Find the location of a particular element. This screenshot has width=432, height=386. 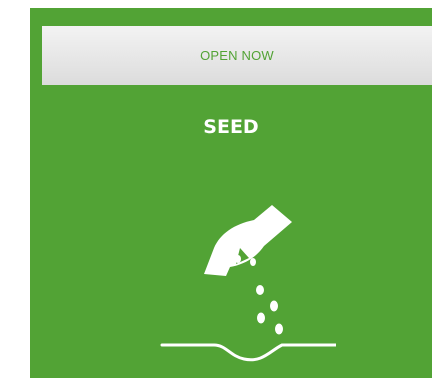

card-title: SEED is located at coordinates (231, 127).